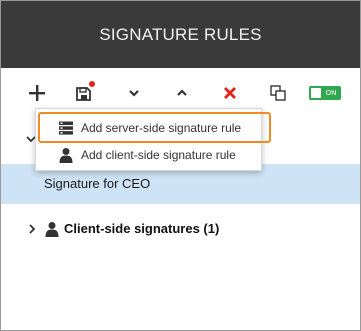 The height and width of the screenshot is (331, 361). I want to click on move-down-button, so click(134, 93).